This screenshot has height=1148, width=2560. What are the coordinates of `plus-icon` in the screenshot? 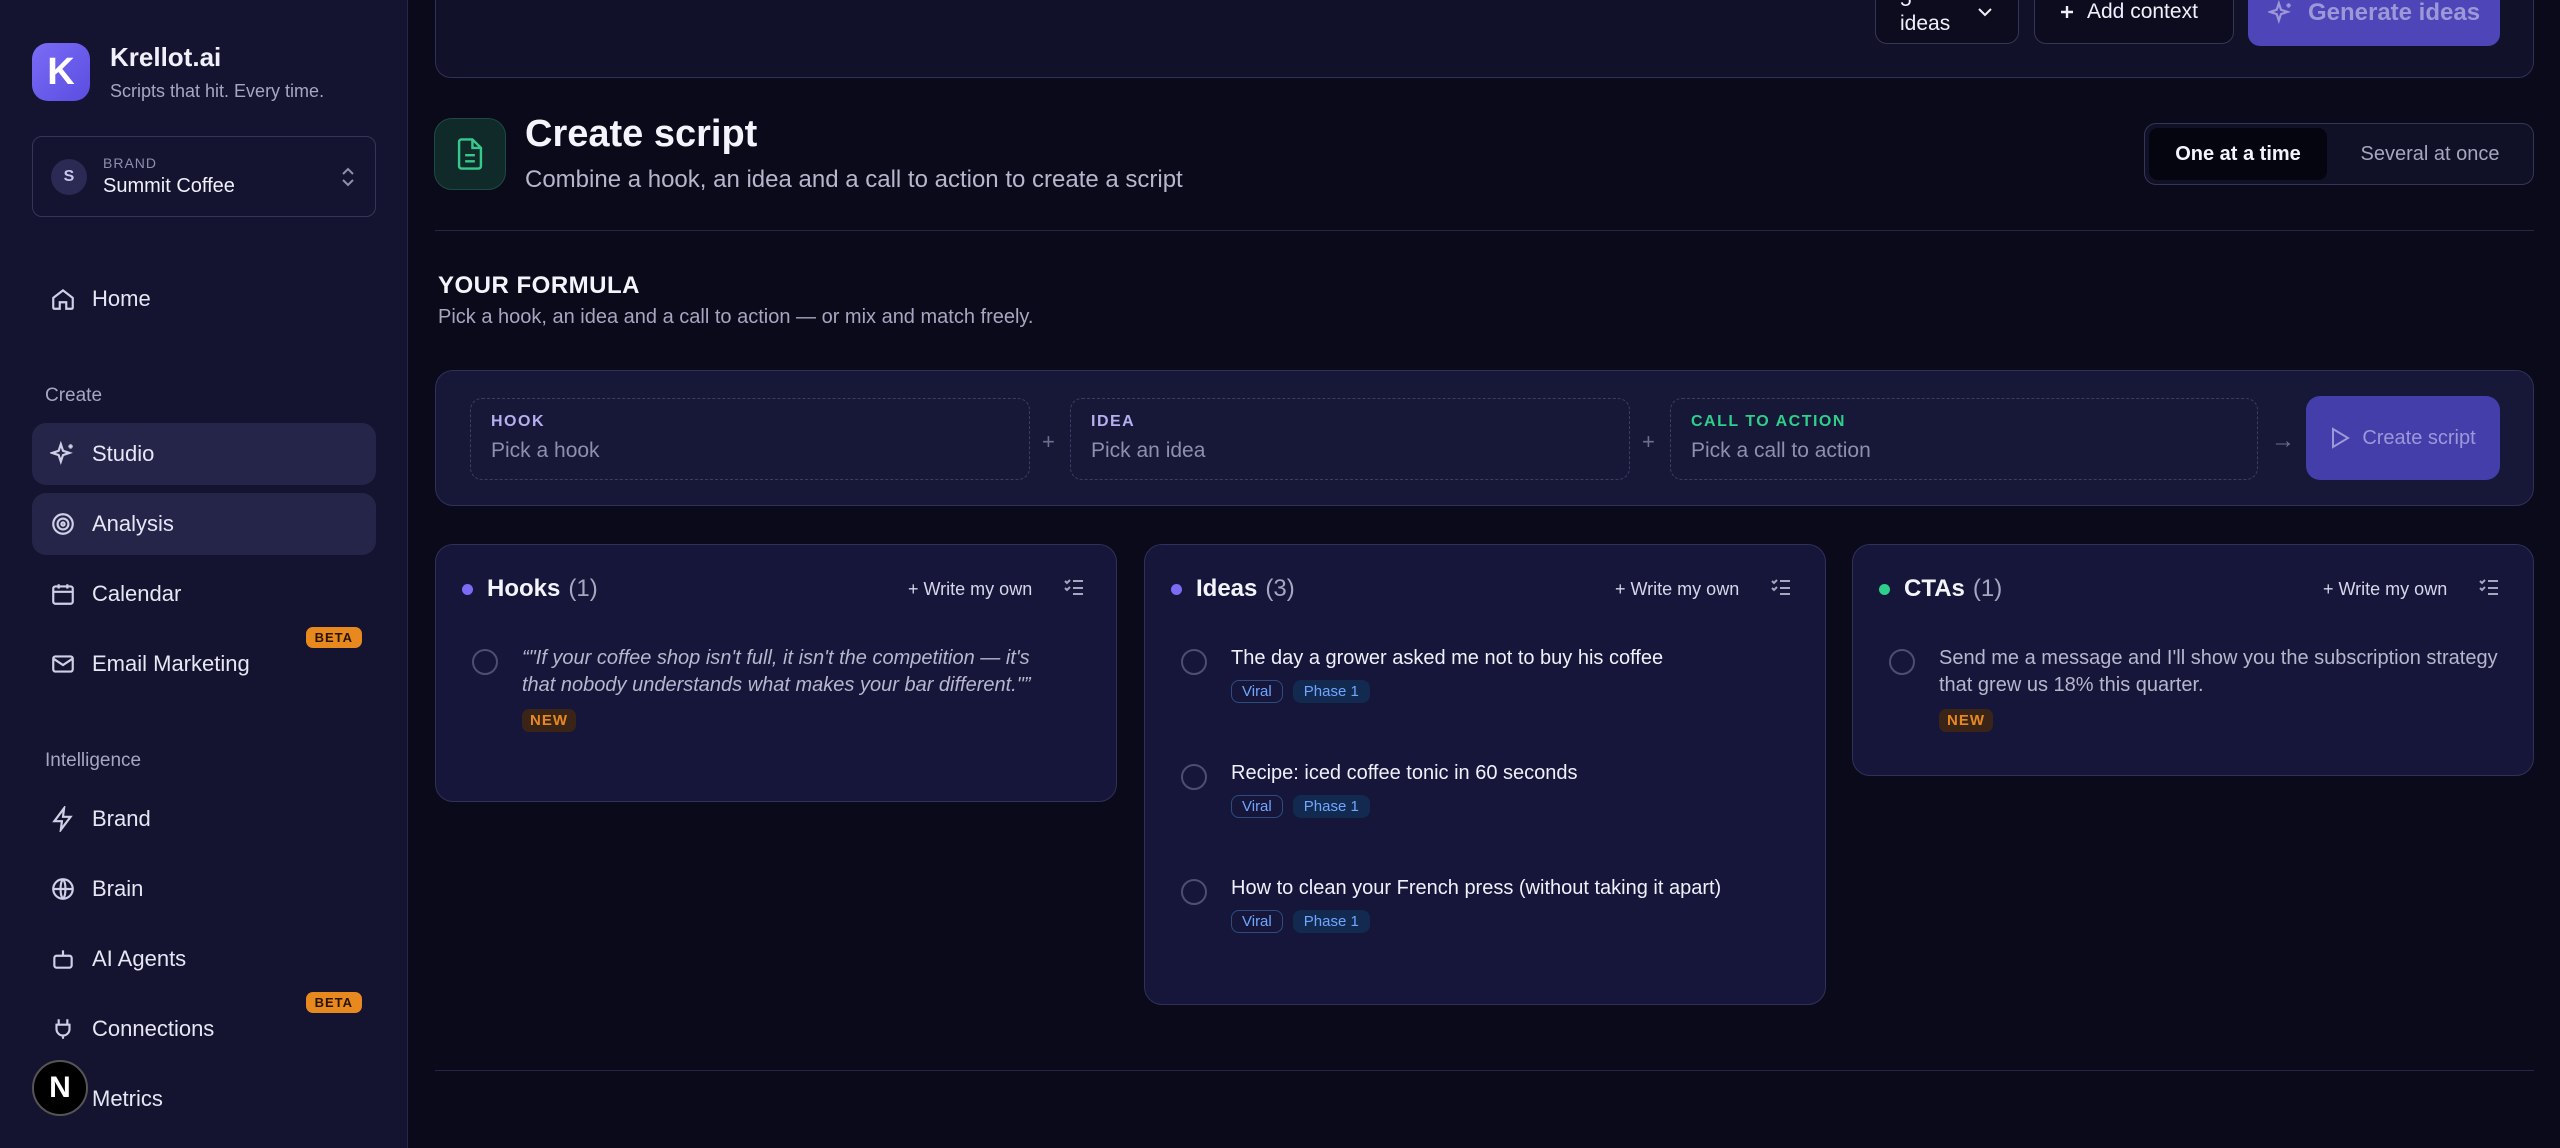 It's located at (2067, 12).